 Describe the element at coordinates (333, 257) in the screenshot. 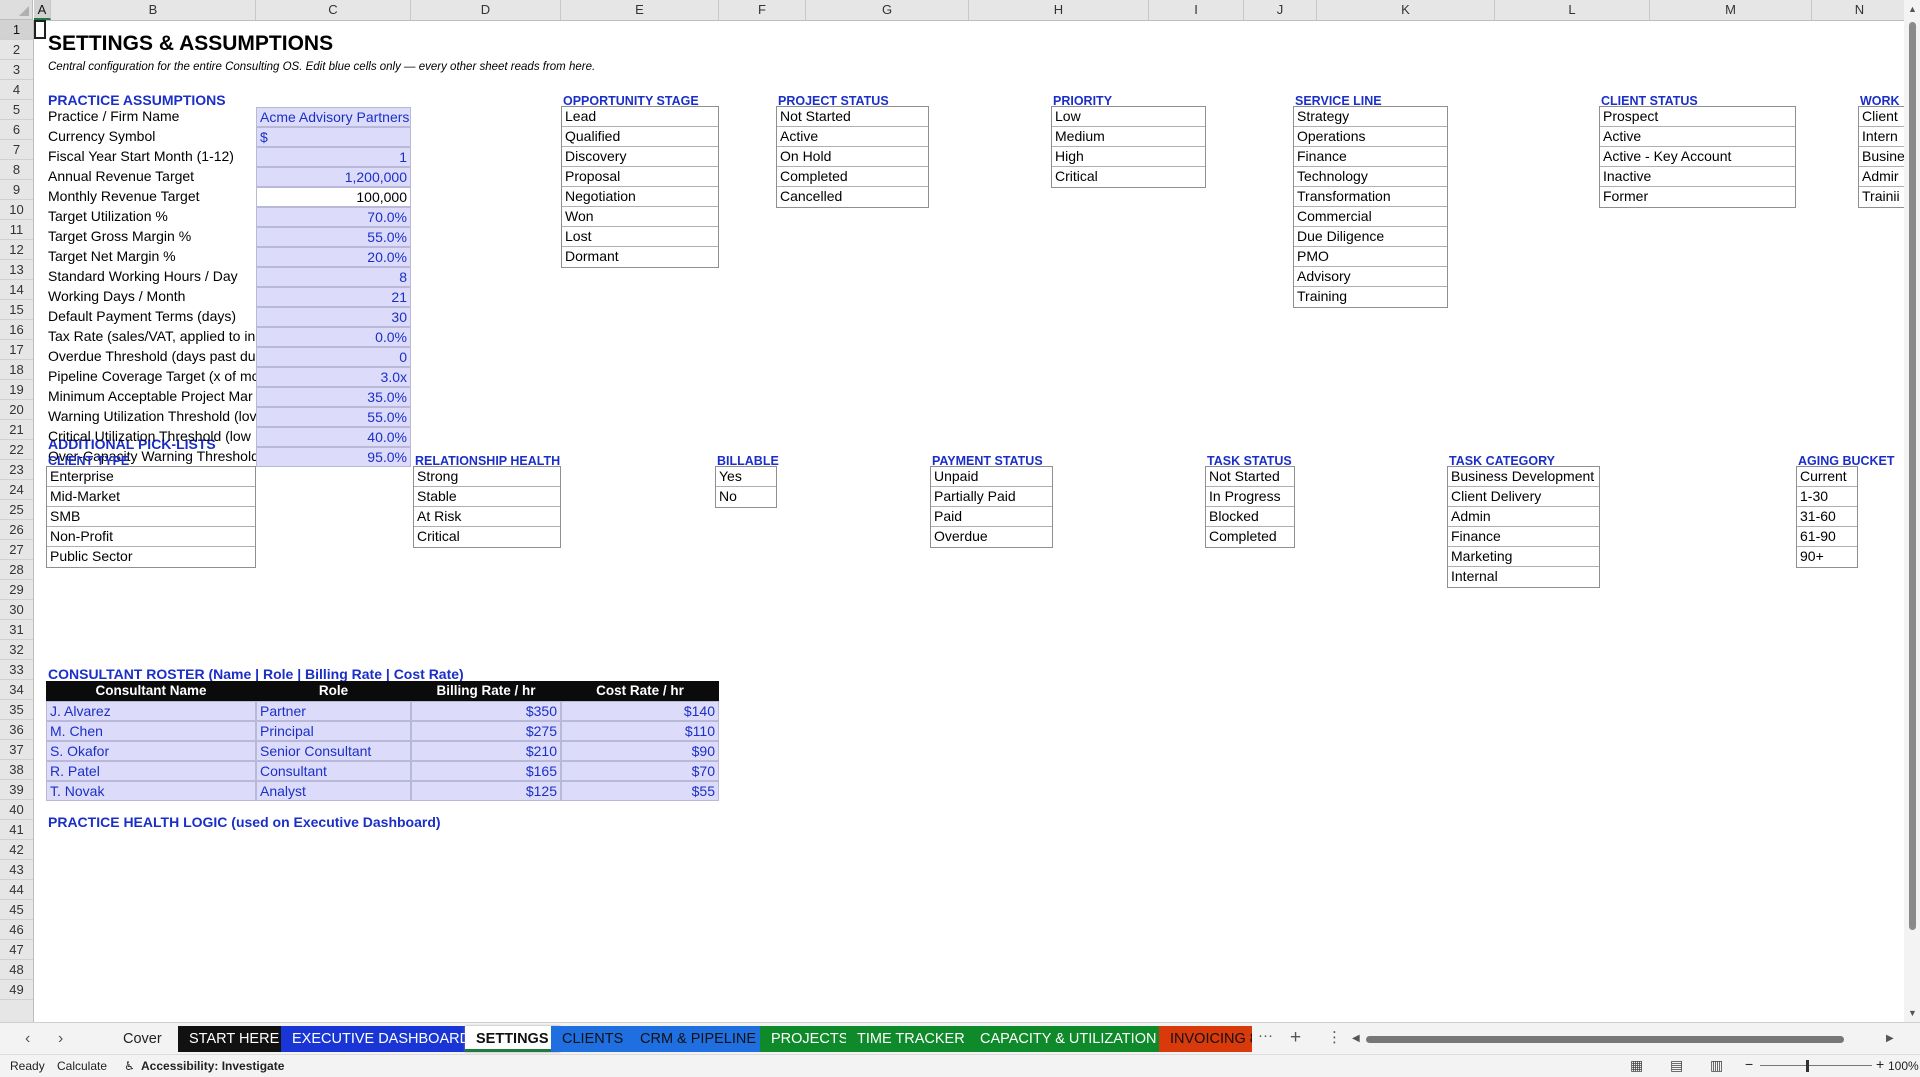

I see `practice-input: 20.0%` at that location.